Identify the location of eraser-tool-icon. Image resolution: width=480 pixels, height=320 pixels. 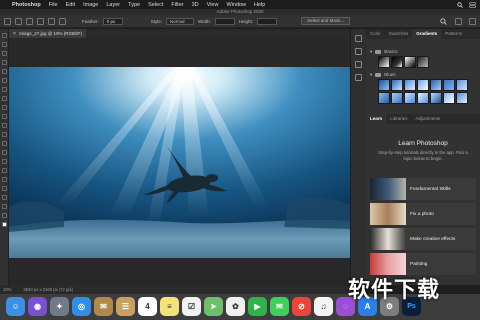
(4, 134).